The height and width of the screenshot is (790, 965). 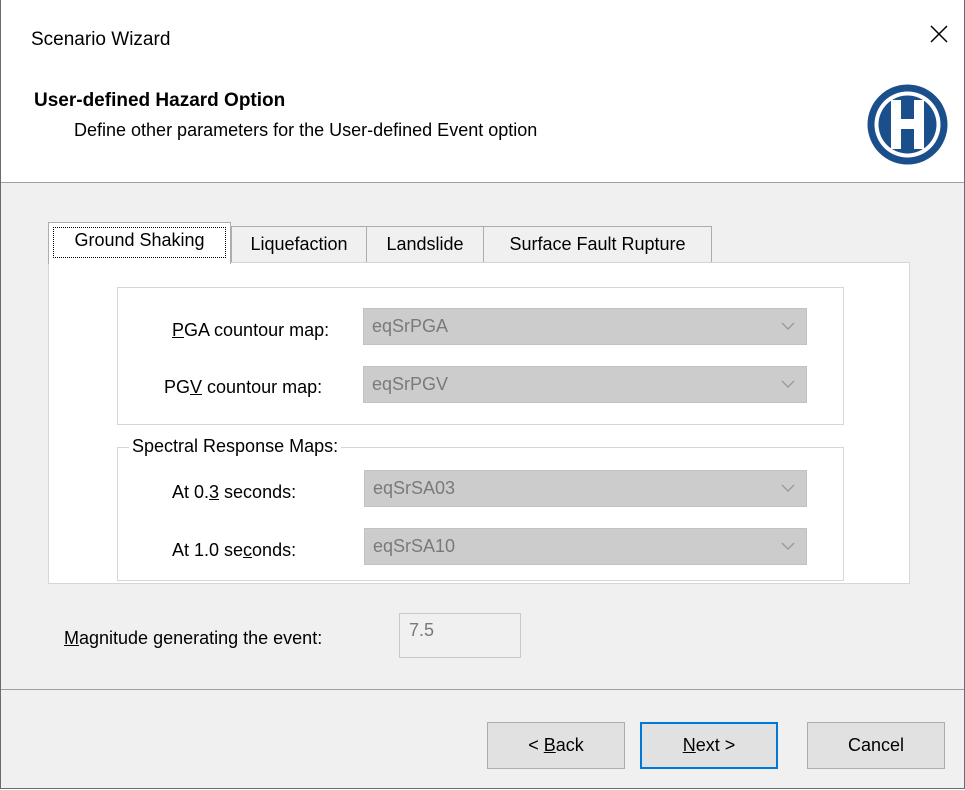 What do you see at coordinates (410, 384) in the screenshot?
I see `pgv-map-value: eqSrPGV` at bounding box center [410, 384].